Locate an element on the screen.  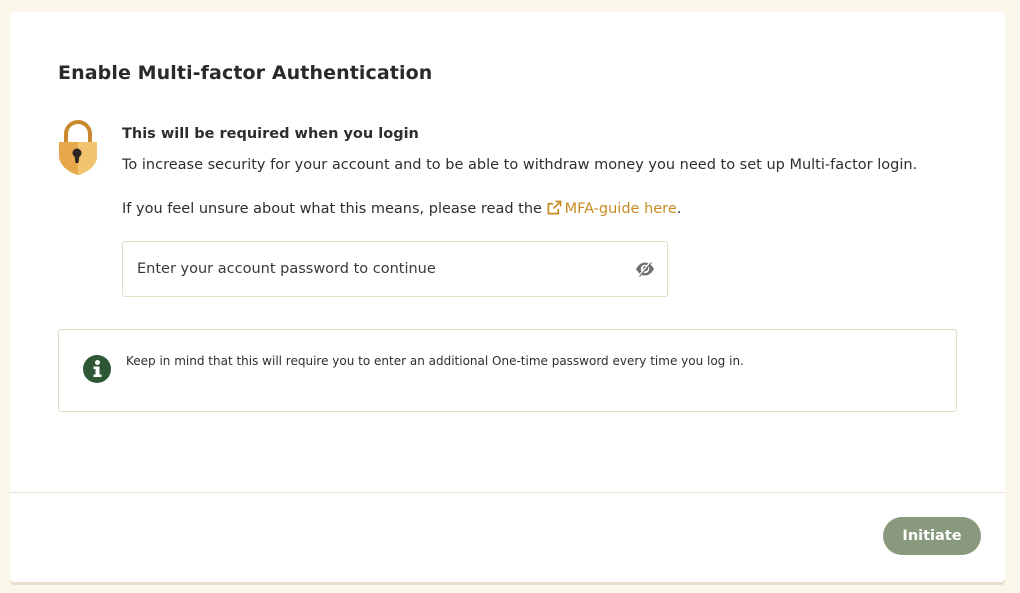
footer-divider is located at coordinates (507, 492).